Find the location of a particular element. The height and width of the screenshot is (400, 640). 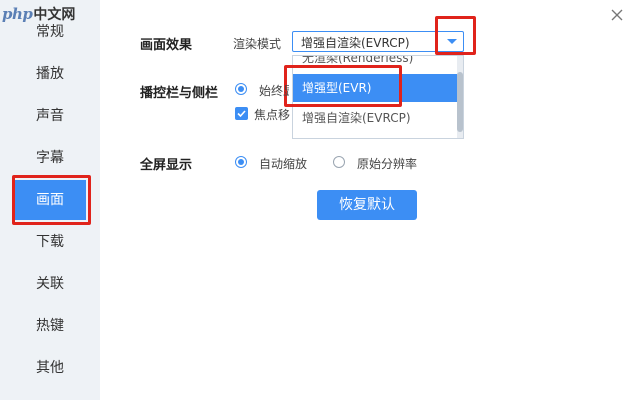

dropdown-option-evr: 增强型(EVR) is located at coordinates (375, 88).